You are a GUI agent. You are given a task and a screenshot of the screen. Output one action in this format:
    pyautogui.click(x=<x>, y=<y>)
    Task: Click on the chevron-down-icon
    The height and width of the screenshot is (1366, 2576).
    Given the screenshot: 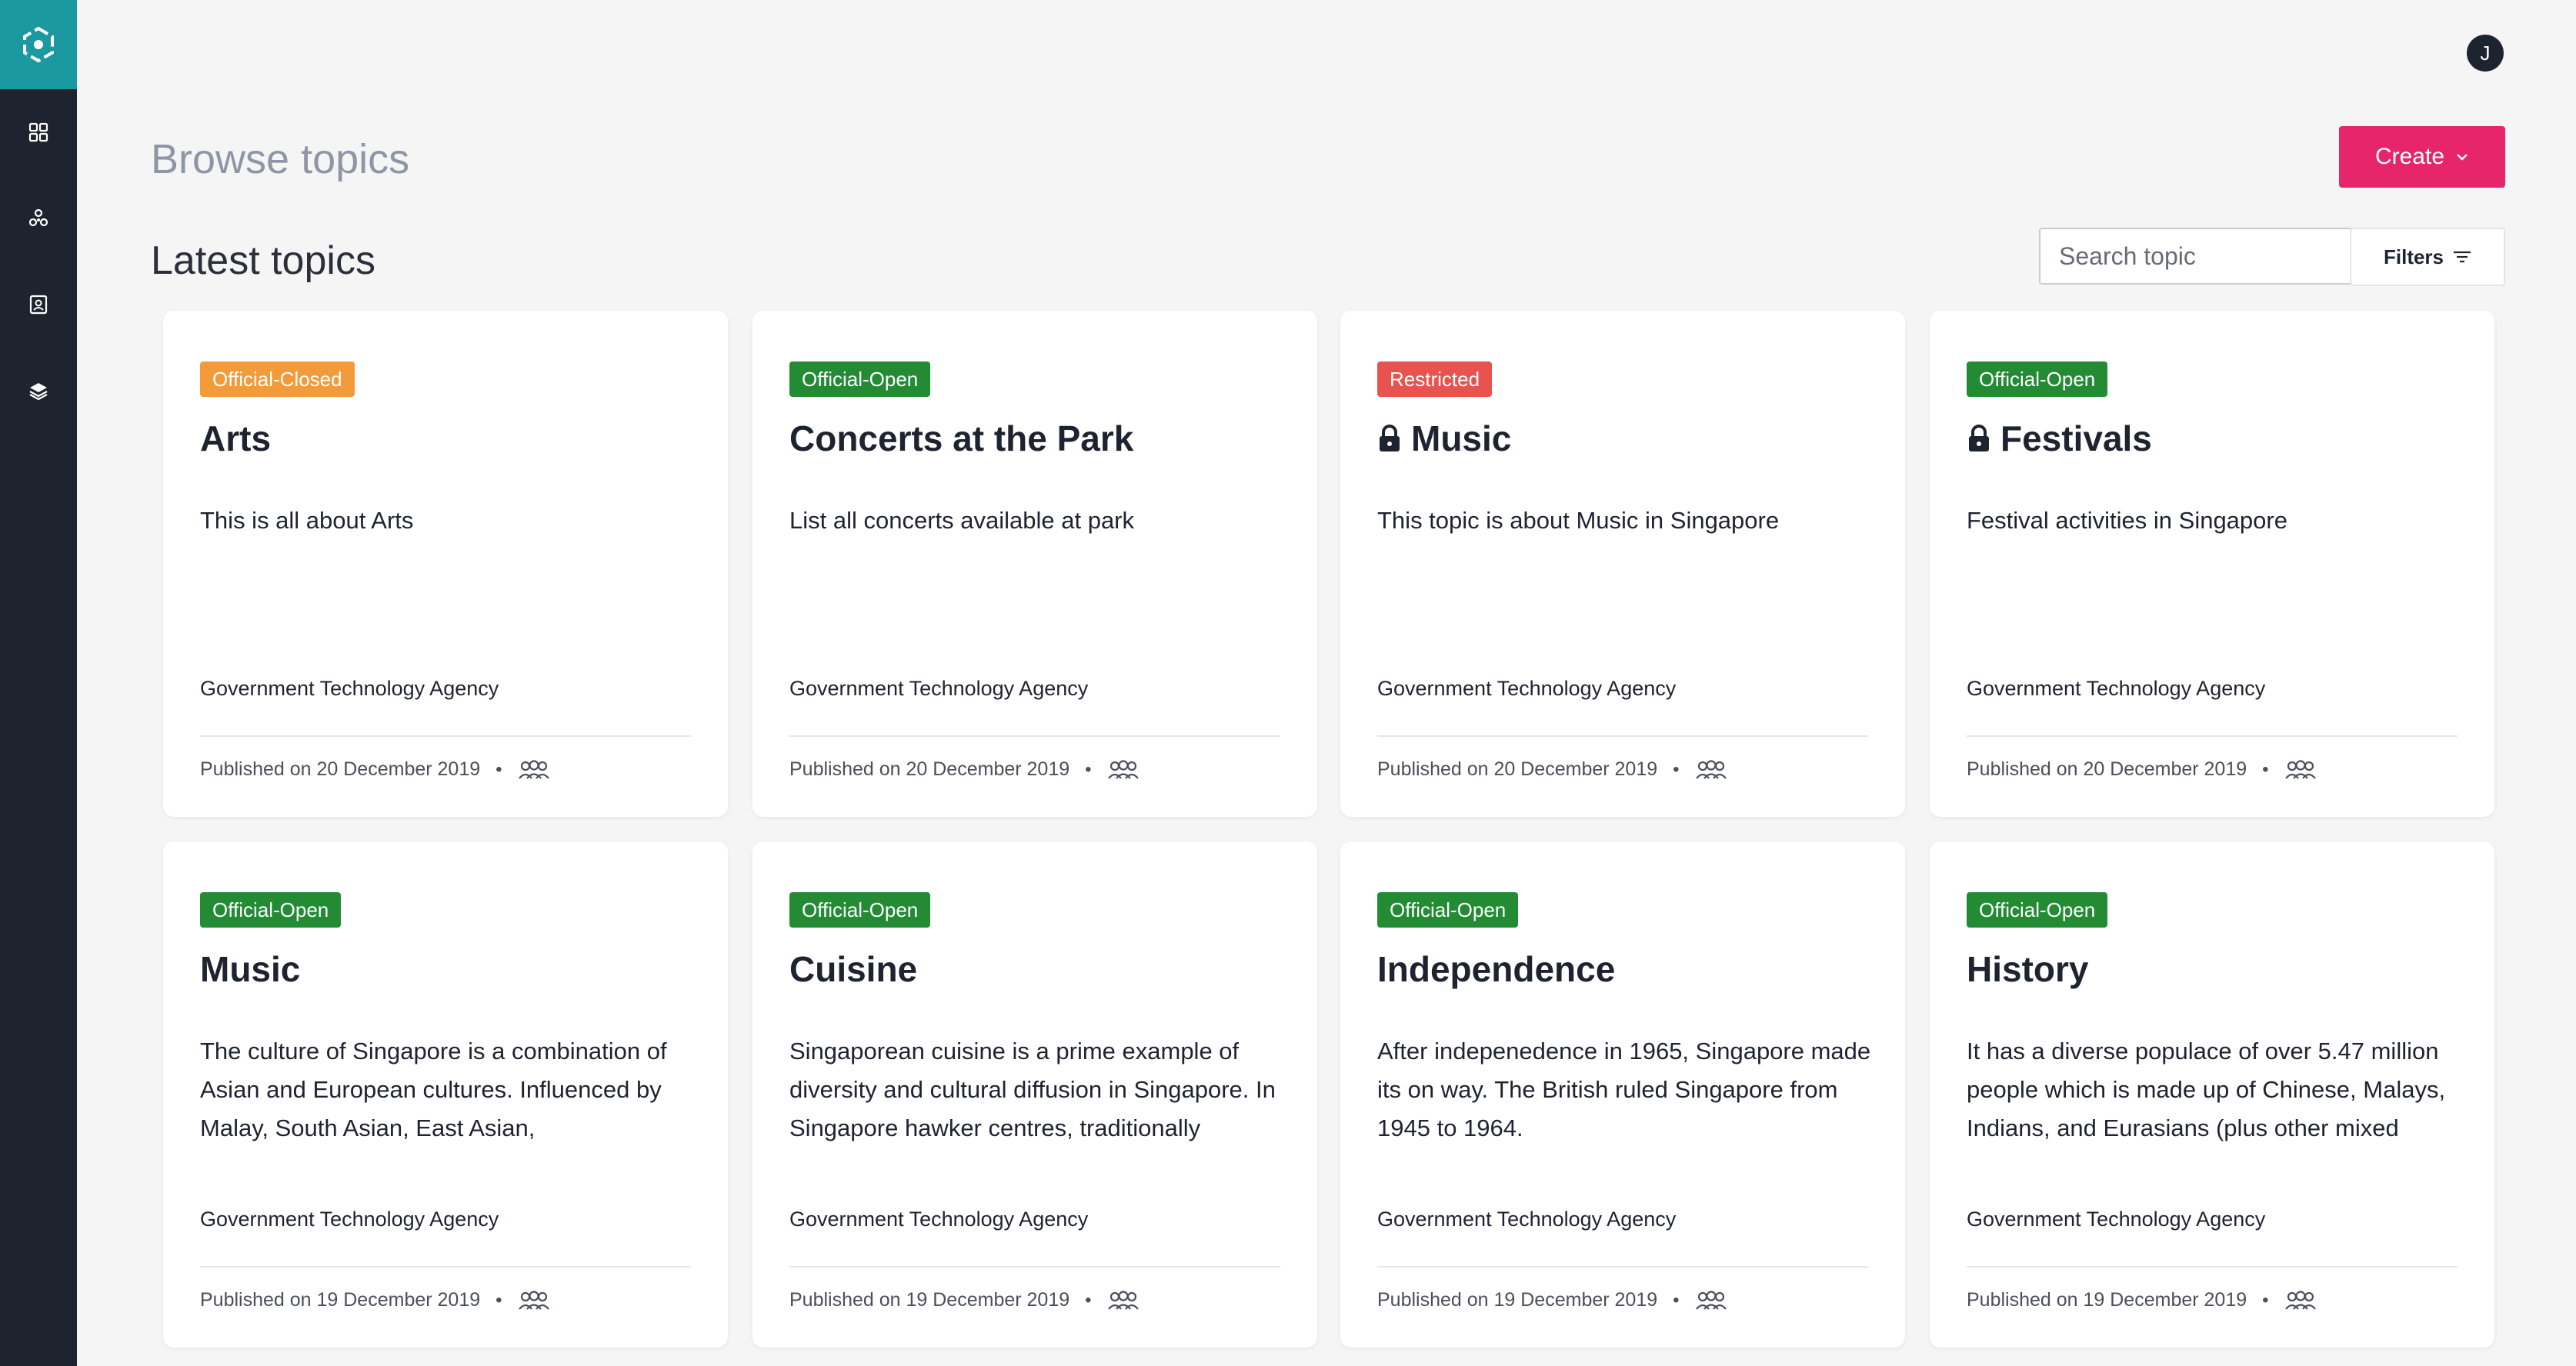 What is the action you would take?
    pyautogui.click(x=2463, y=157)
    